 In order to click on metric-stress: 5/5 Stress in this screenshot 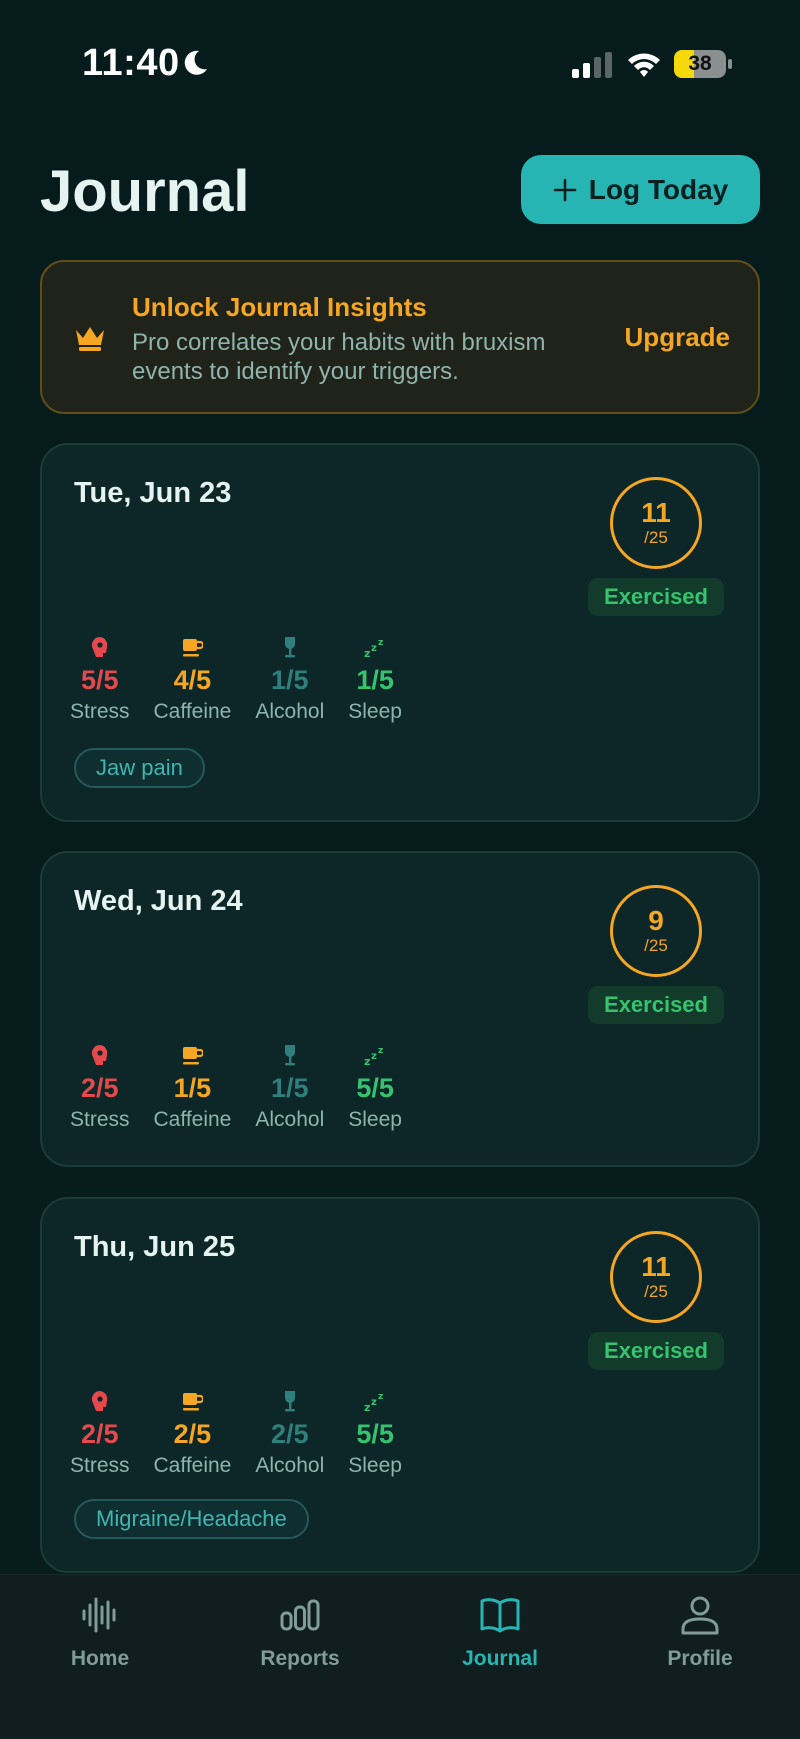, I will do `click(100, 681)`.